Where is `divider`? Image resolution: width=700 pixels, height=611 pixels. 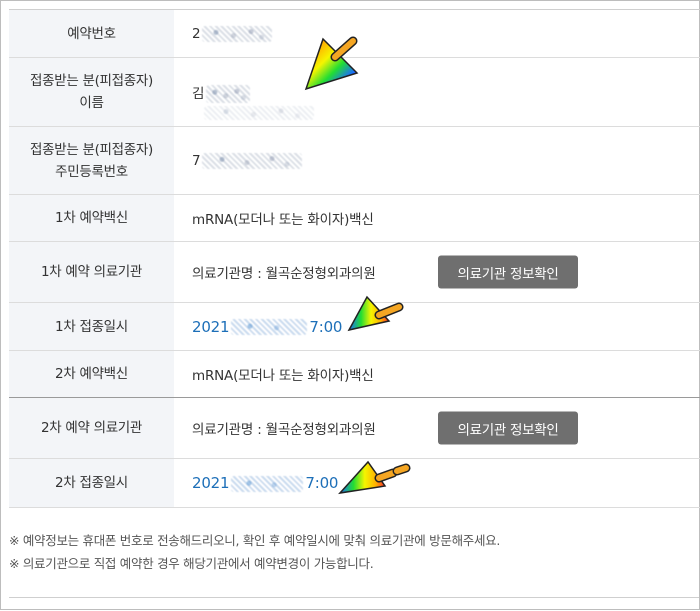 divider is located at coordinates (354, 597).